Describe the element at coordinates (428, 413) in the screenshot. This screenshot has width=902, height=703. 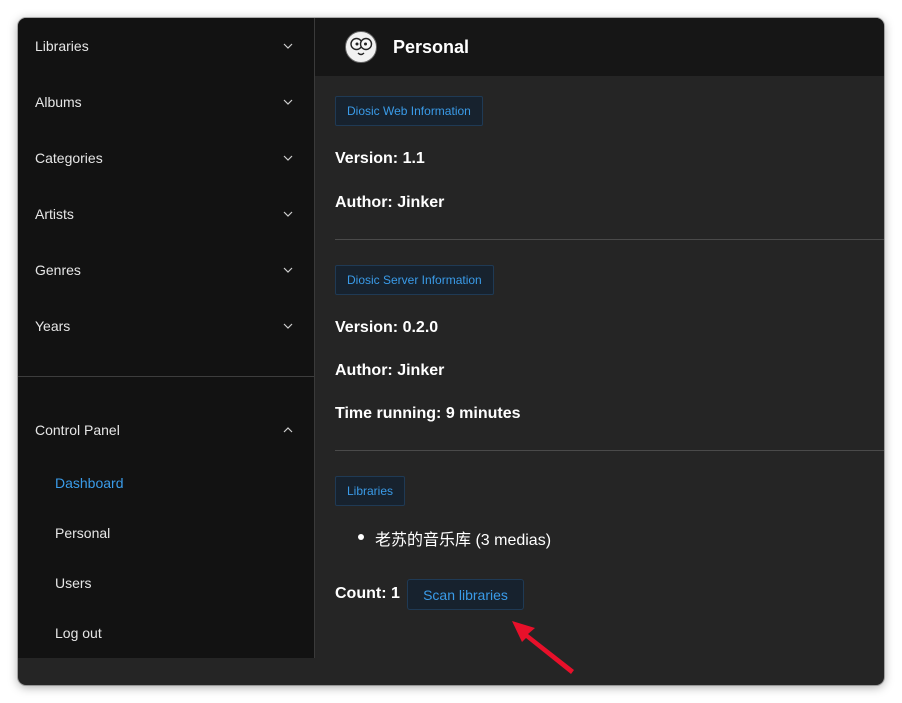
I see `server-time-running-text: Time running: 9 minutes` at that location.